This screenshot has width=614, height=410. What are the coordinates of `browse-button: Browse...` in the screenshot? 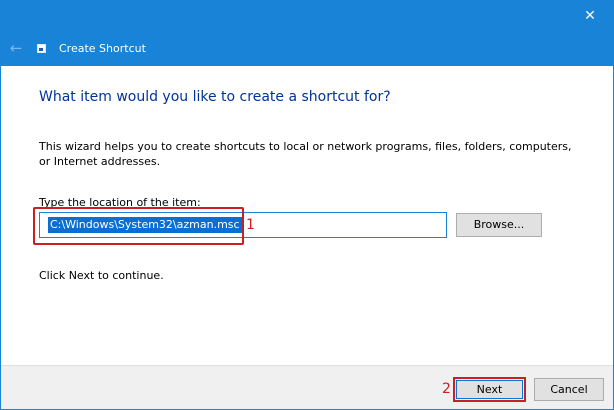 It's located at (499, 225).